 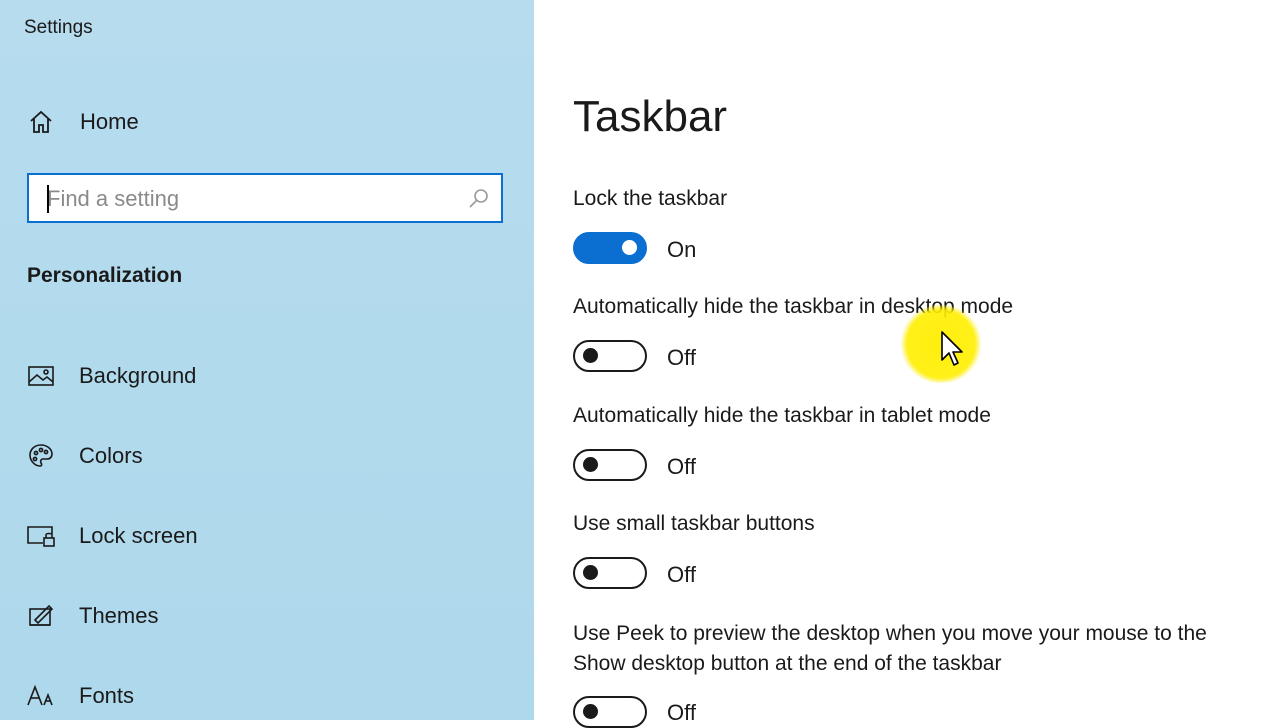 What do you see at coordinates (138, 375) in the screenshot?
I see `sidebar-item-label: Background` at bounding box center [138, 375].